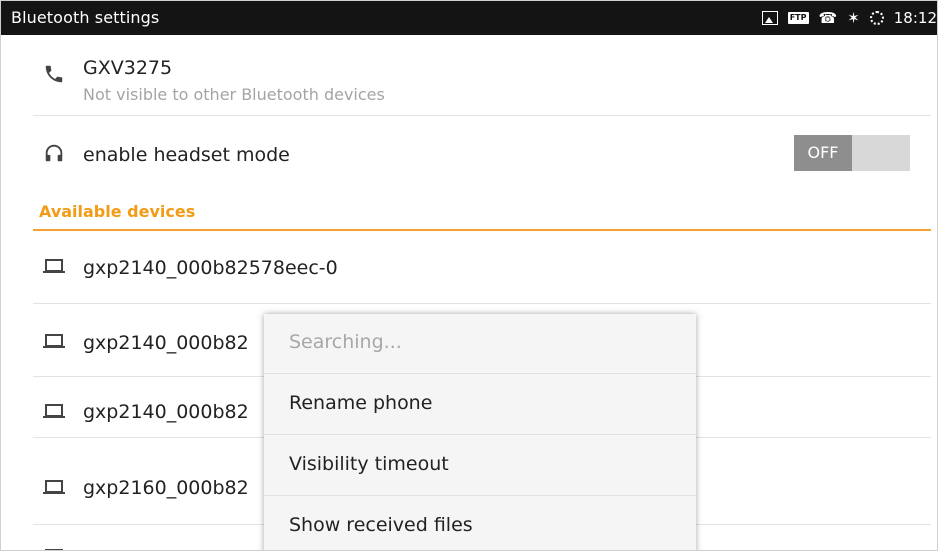 This screenshot has width=938, height=551. Describe the element at coordinates (166, 488) in the screenshot. I see `device-list-item-label: gxp2160_000b82` at that location.